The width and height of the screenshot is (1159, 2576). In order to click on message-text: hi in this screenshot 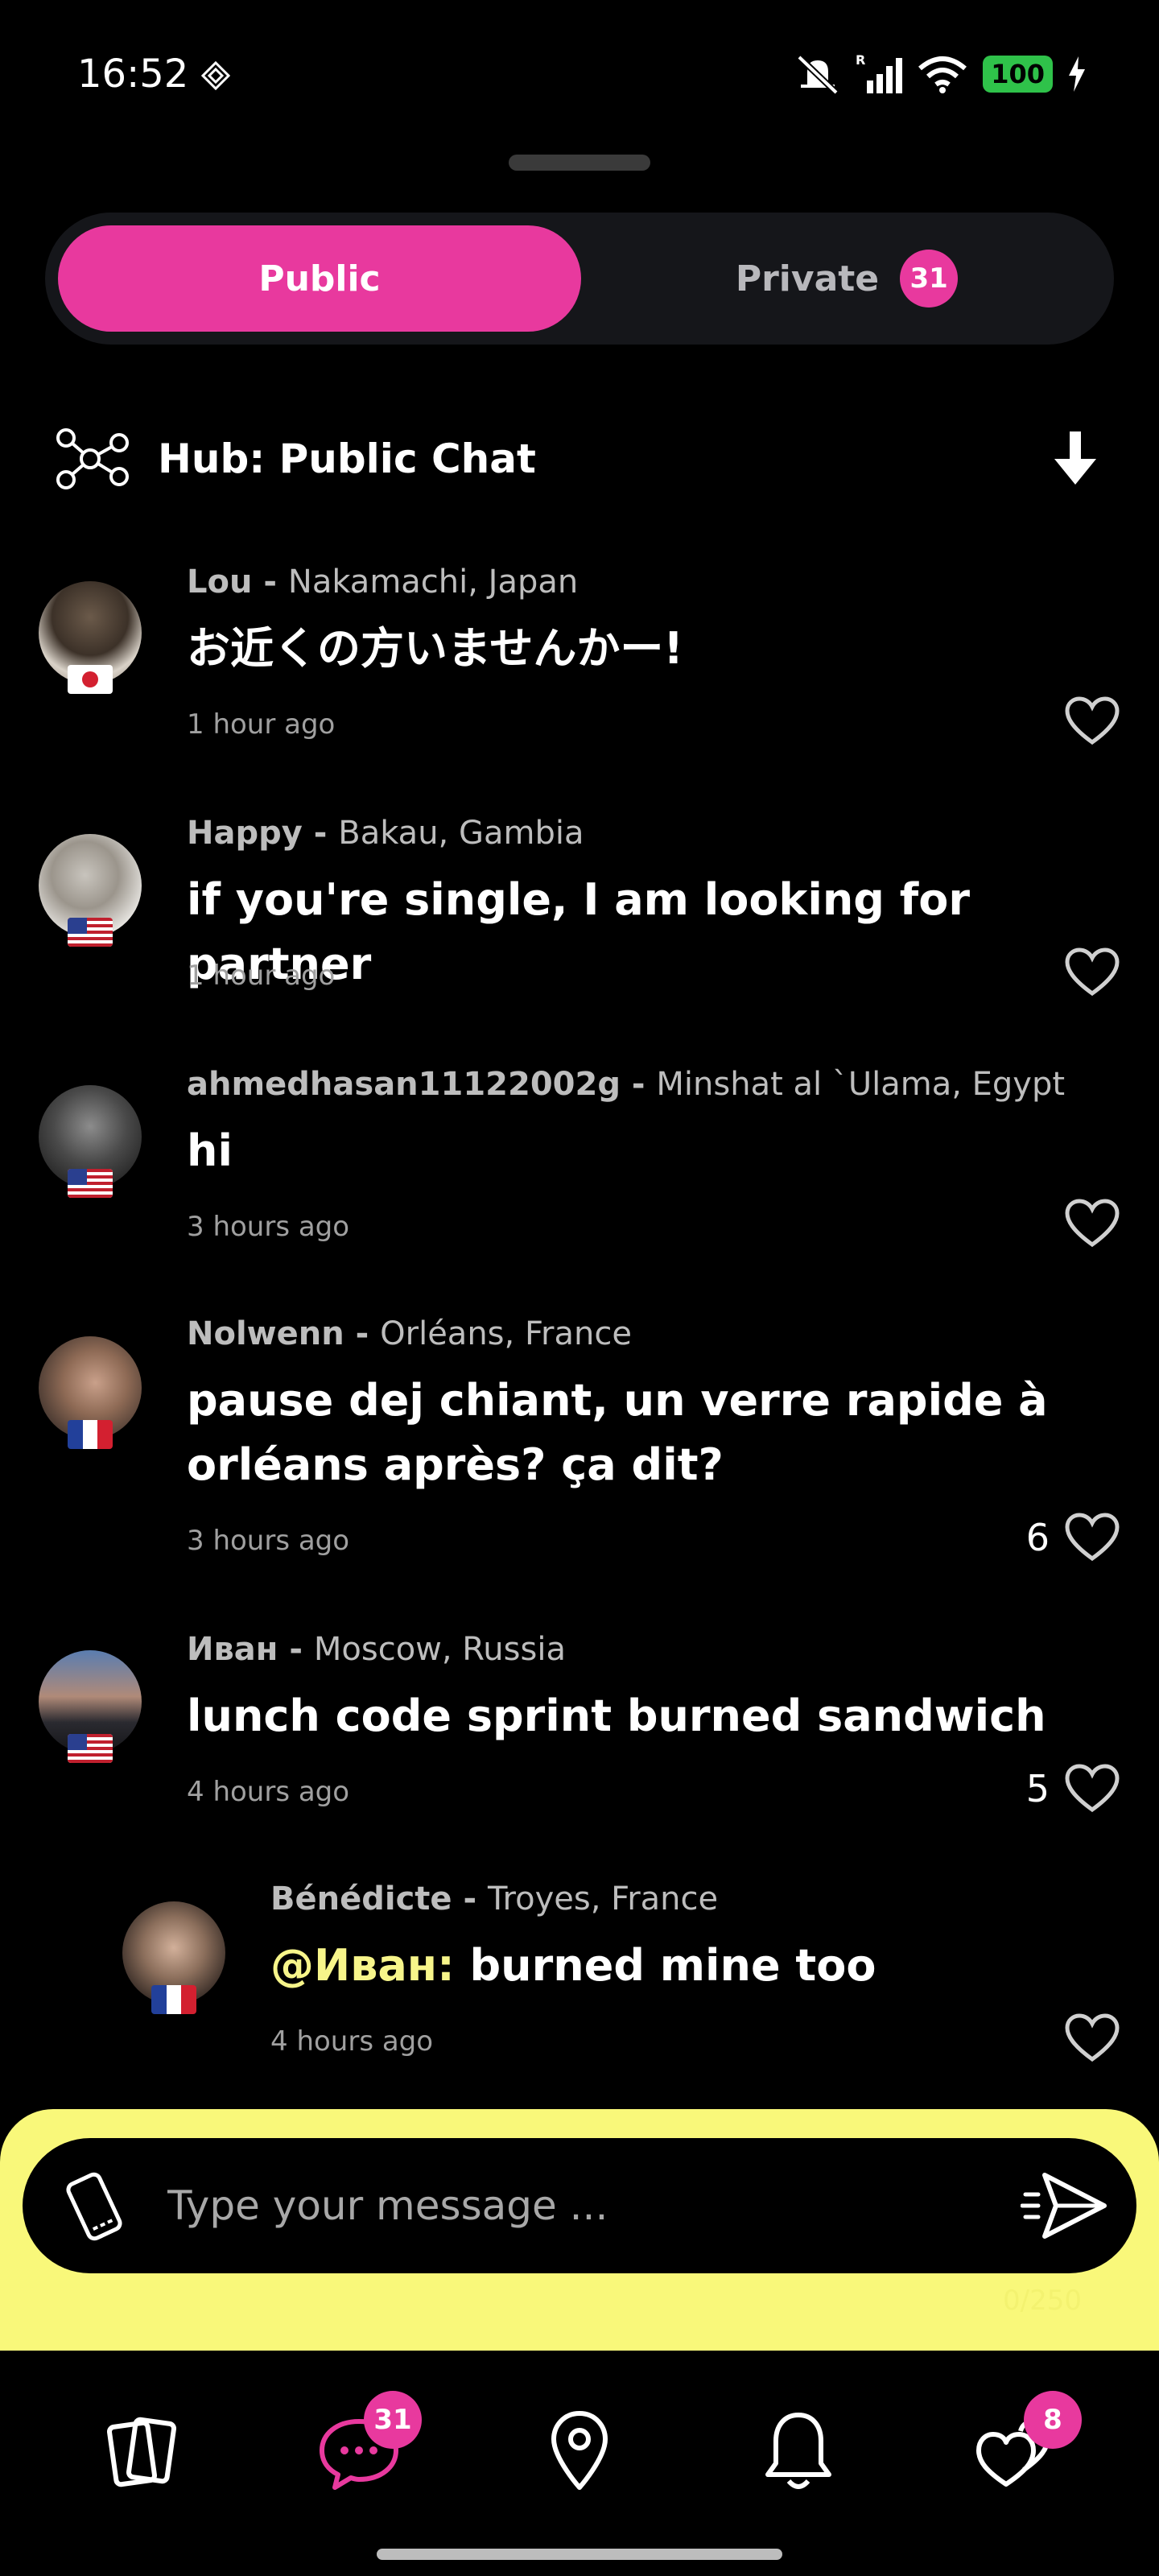, I will do `click(210, 1150)`.